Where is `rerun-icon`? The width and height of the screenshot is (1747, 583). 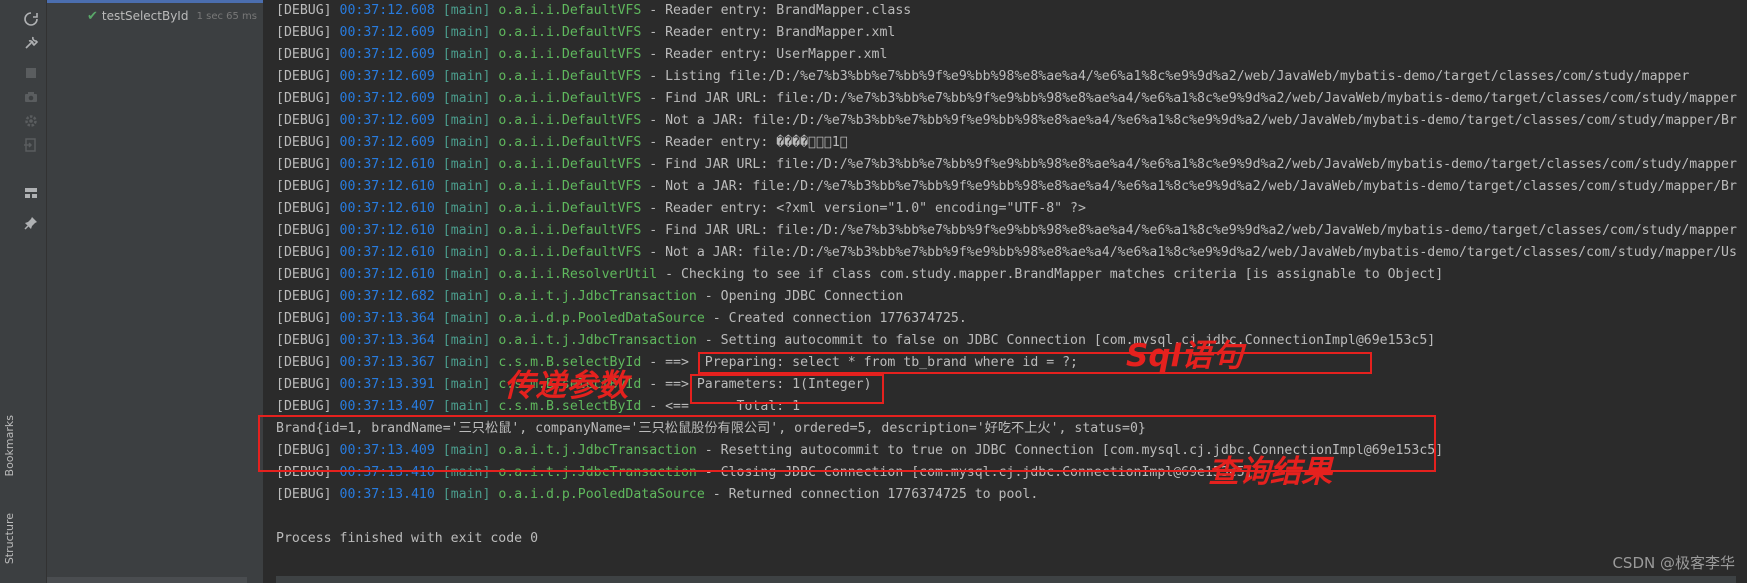
rerun-icon is located at coordinates (31, 19).